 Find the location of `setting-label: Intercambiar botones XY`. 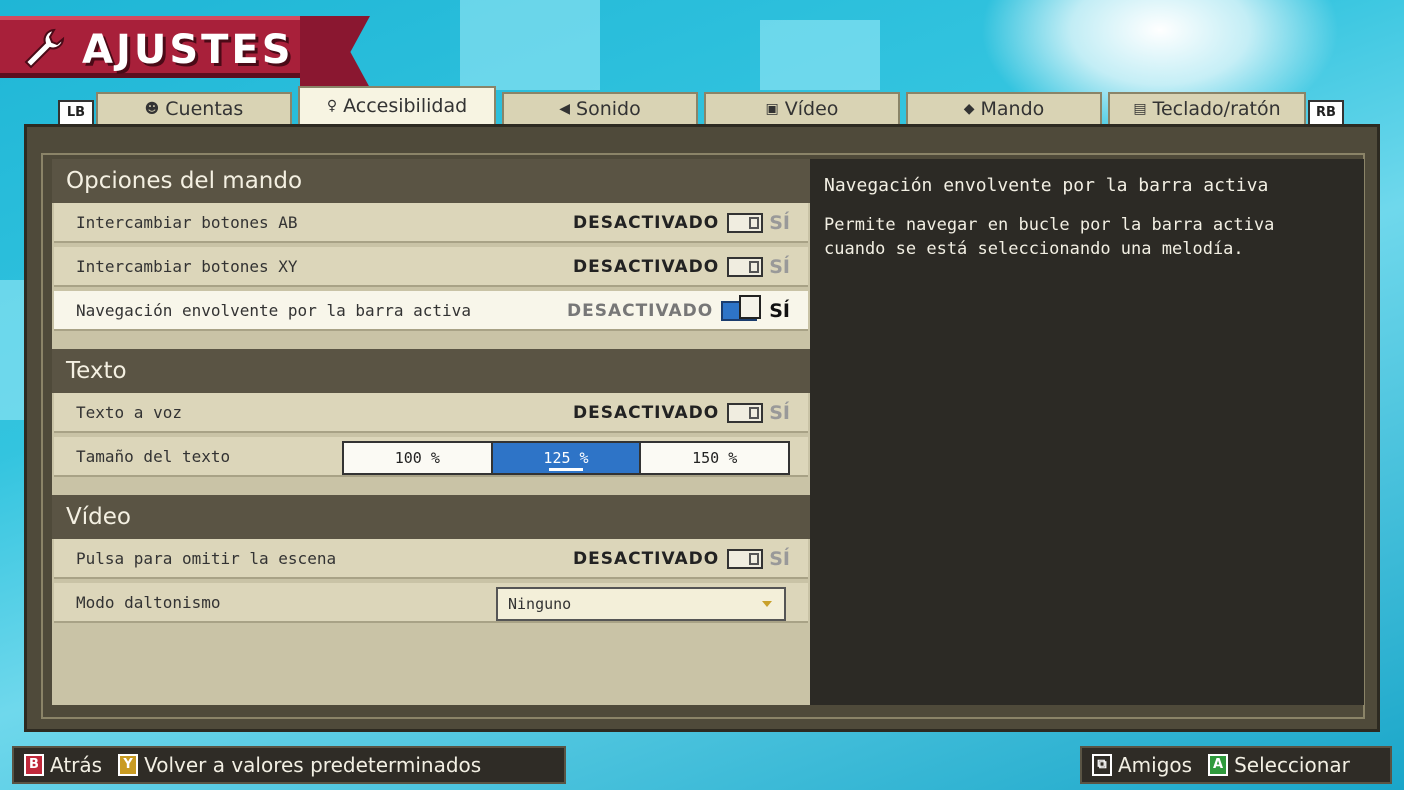

setting-label: Intercambiar botones XY is located at coordinates (187, 266).